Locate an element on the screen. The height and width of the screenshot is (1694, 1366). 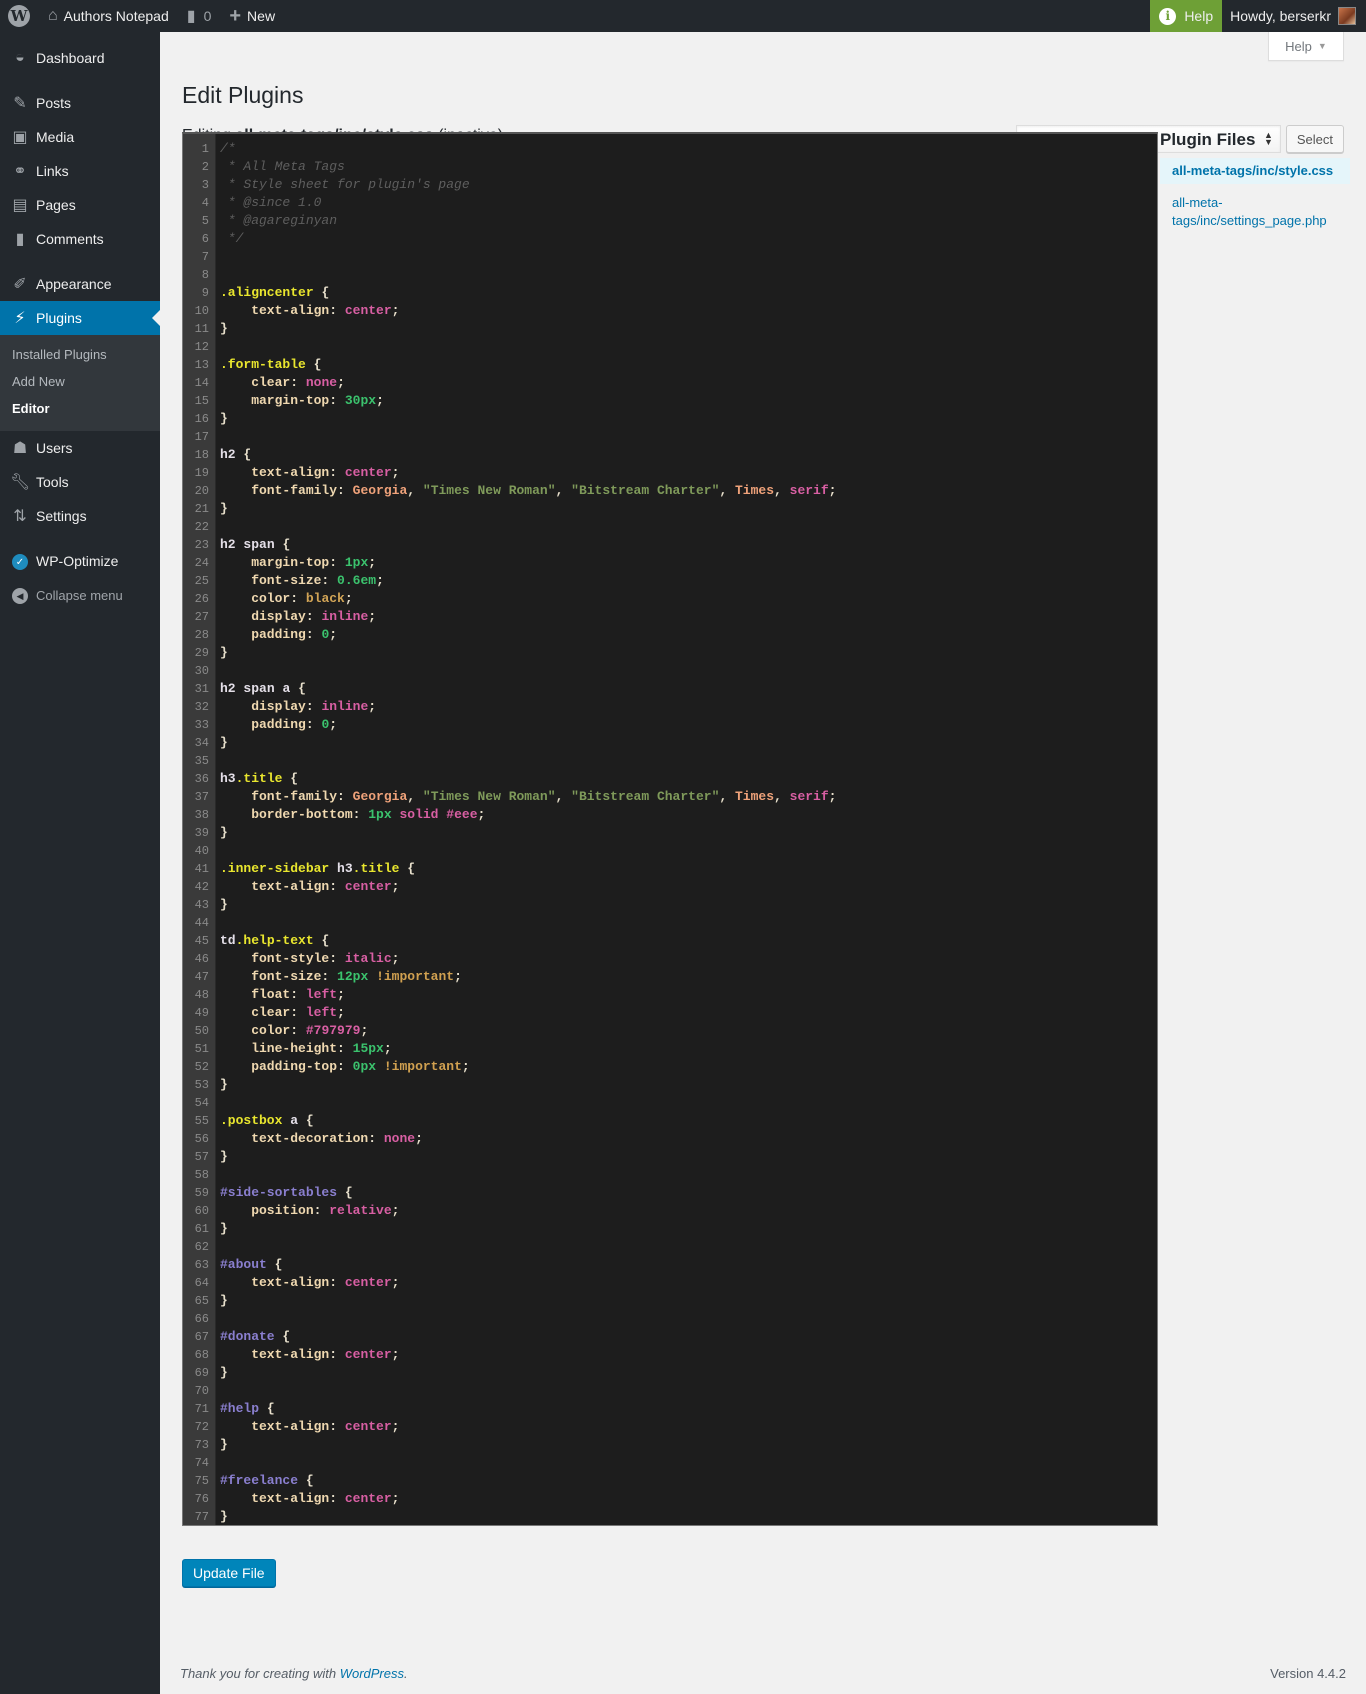
sidebar-item-tools: 🔧︎ Tools is located at coordinates (80, 482).